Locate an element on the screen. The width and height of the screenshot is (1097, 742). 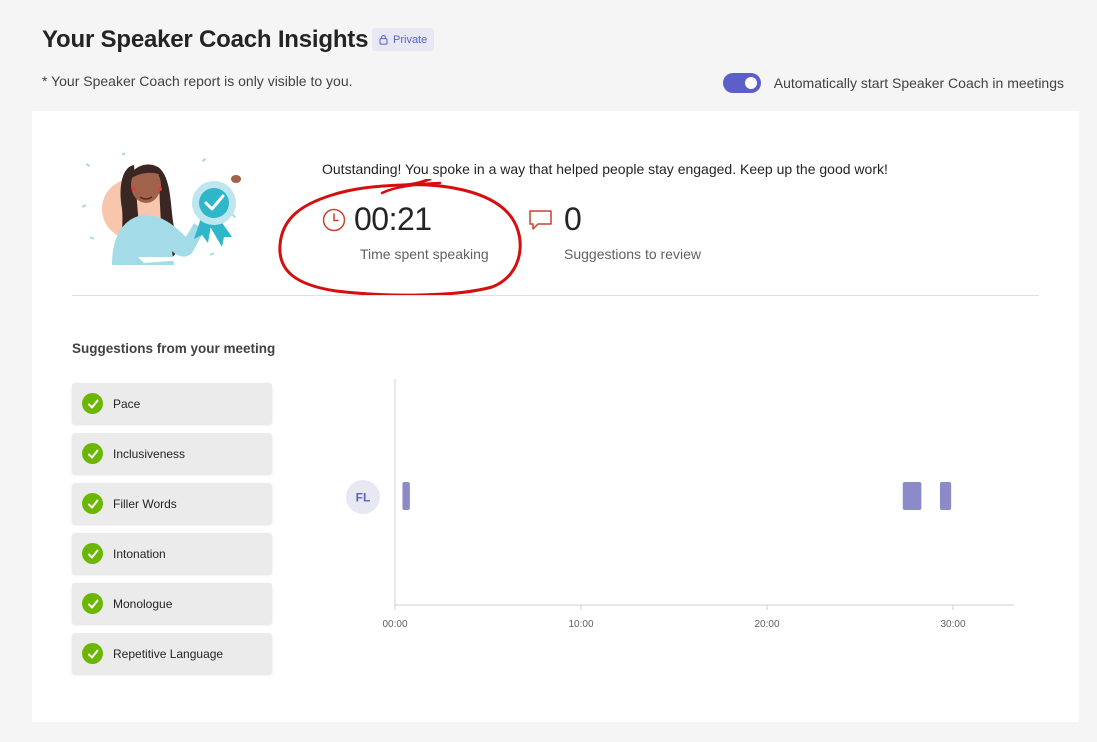
suggestion-item-pace: Pace is located at coordinates (172, 403).